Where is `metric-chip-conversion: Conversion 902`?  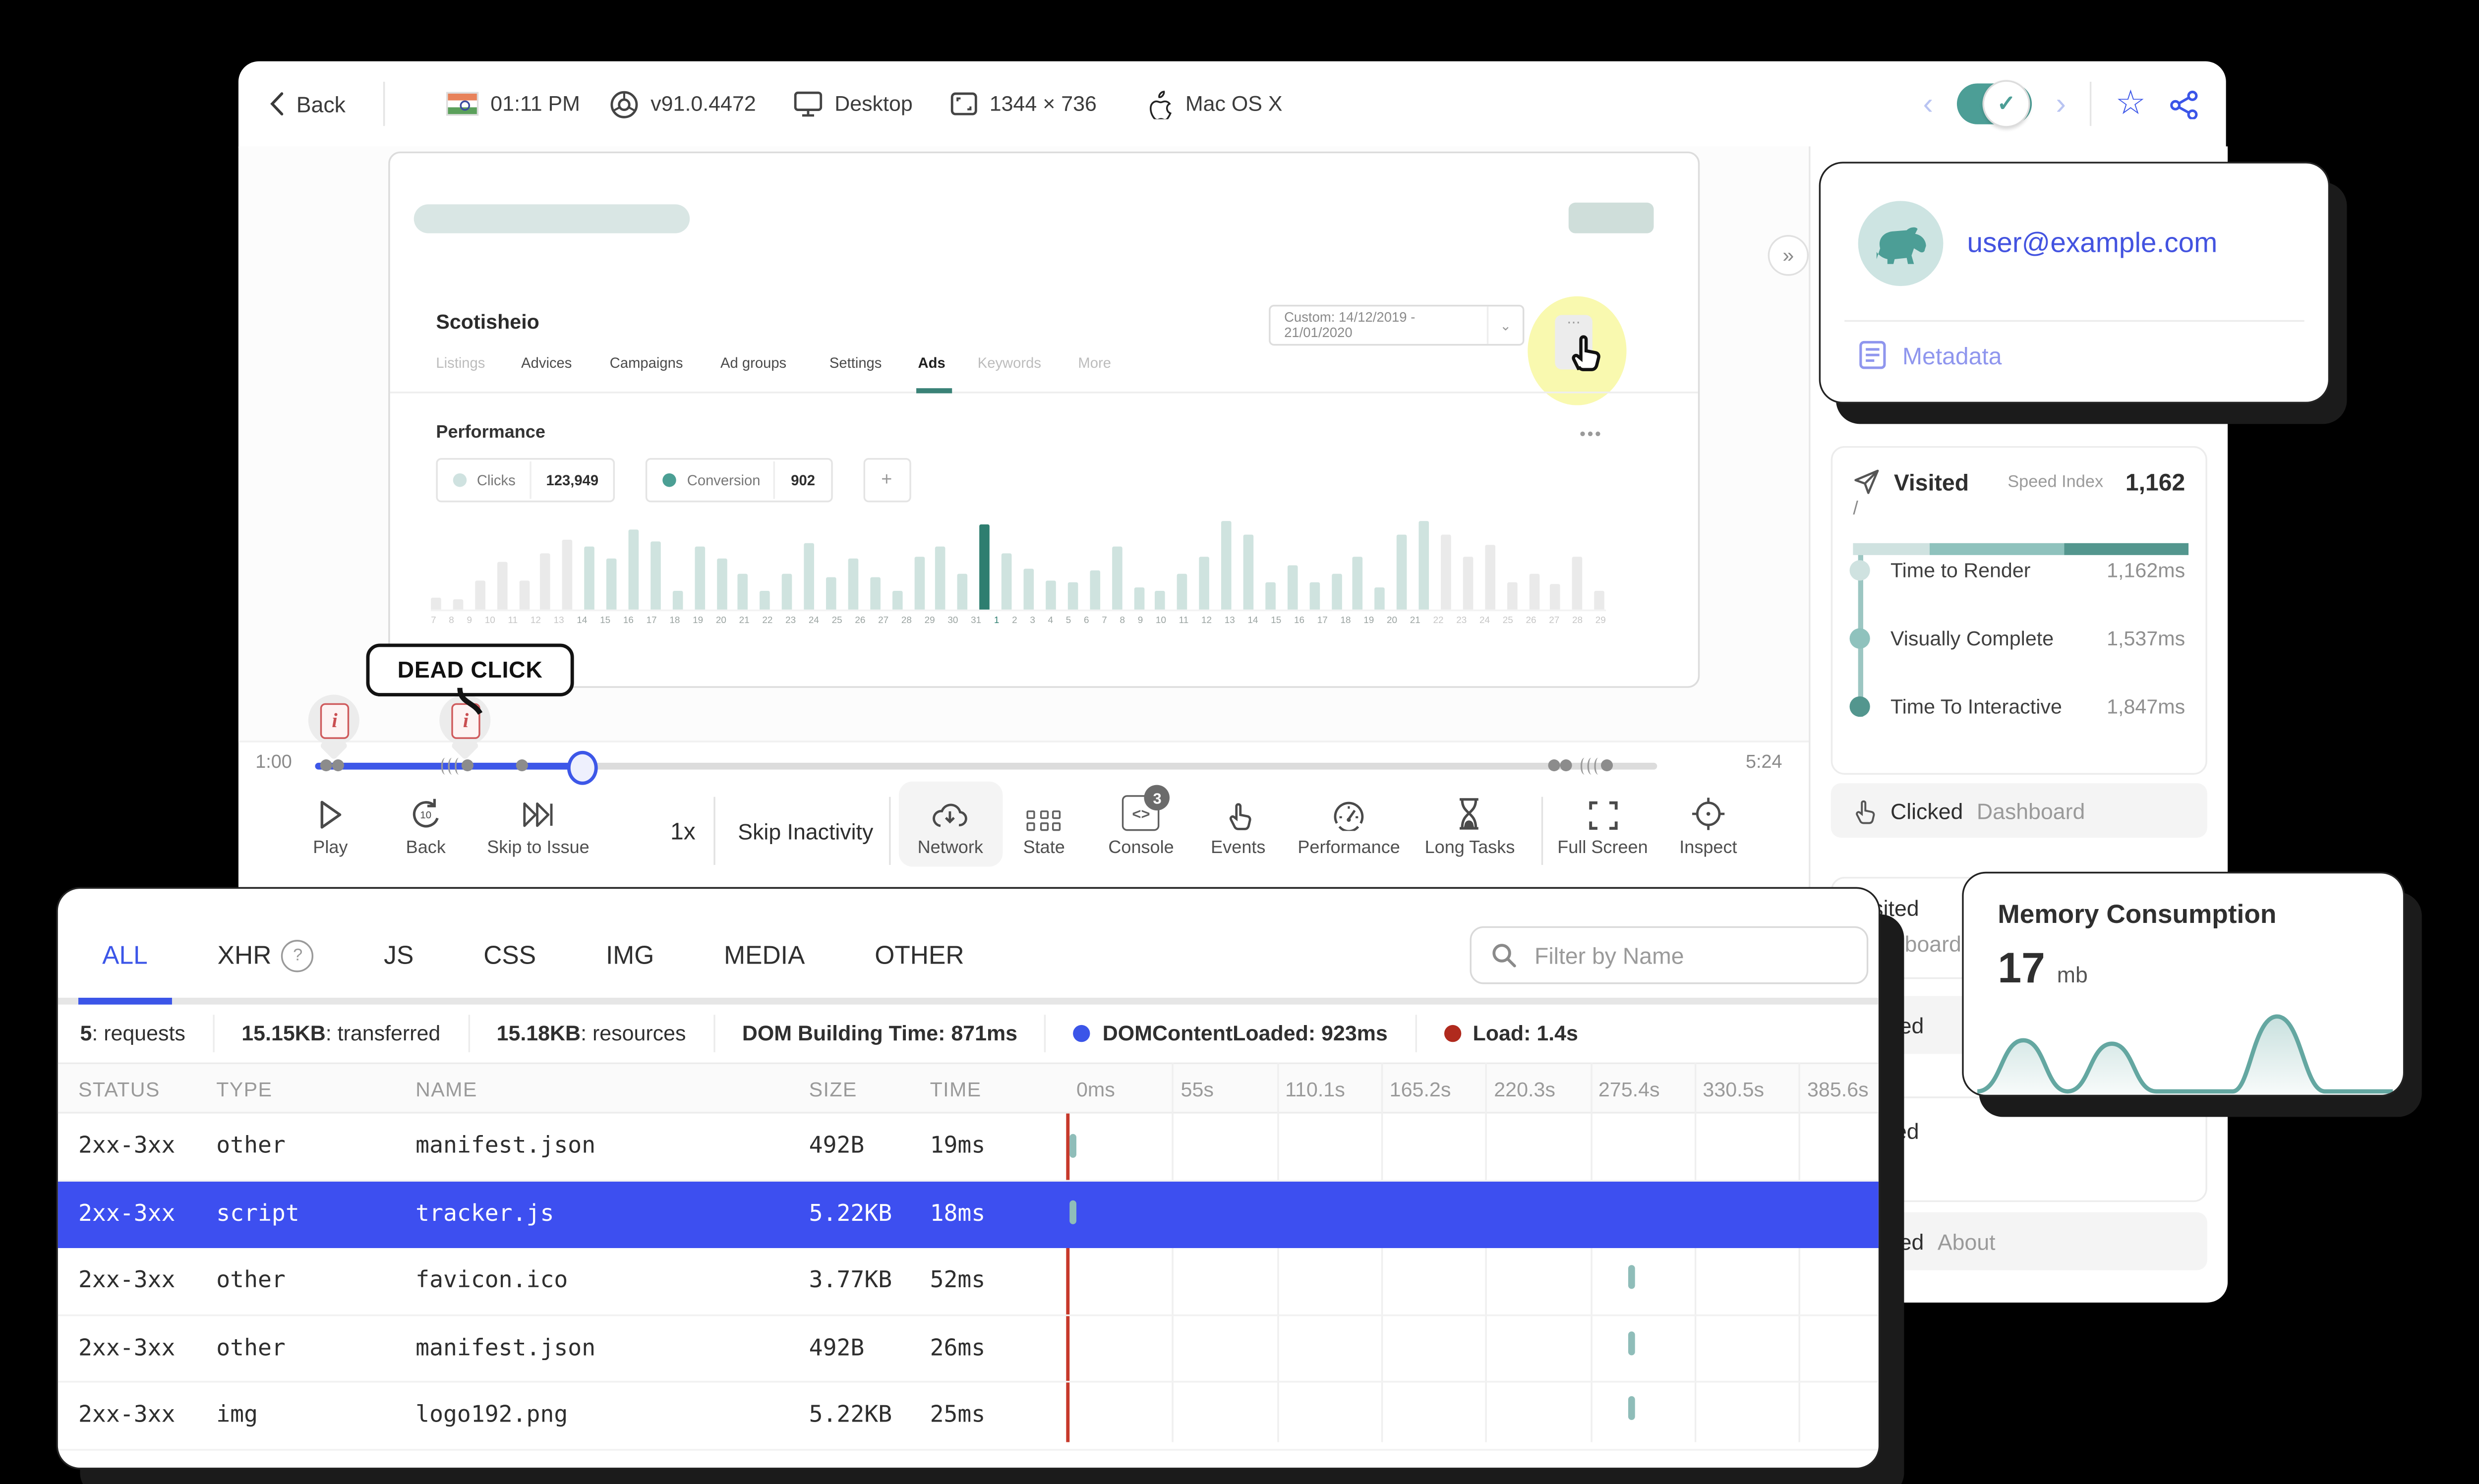
metric-chip-conversion: Conversion 902 is located at coordinates (739, 480).